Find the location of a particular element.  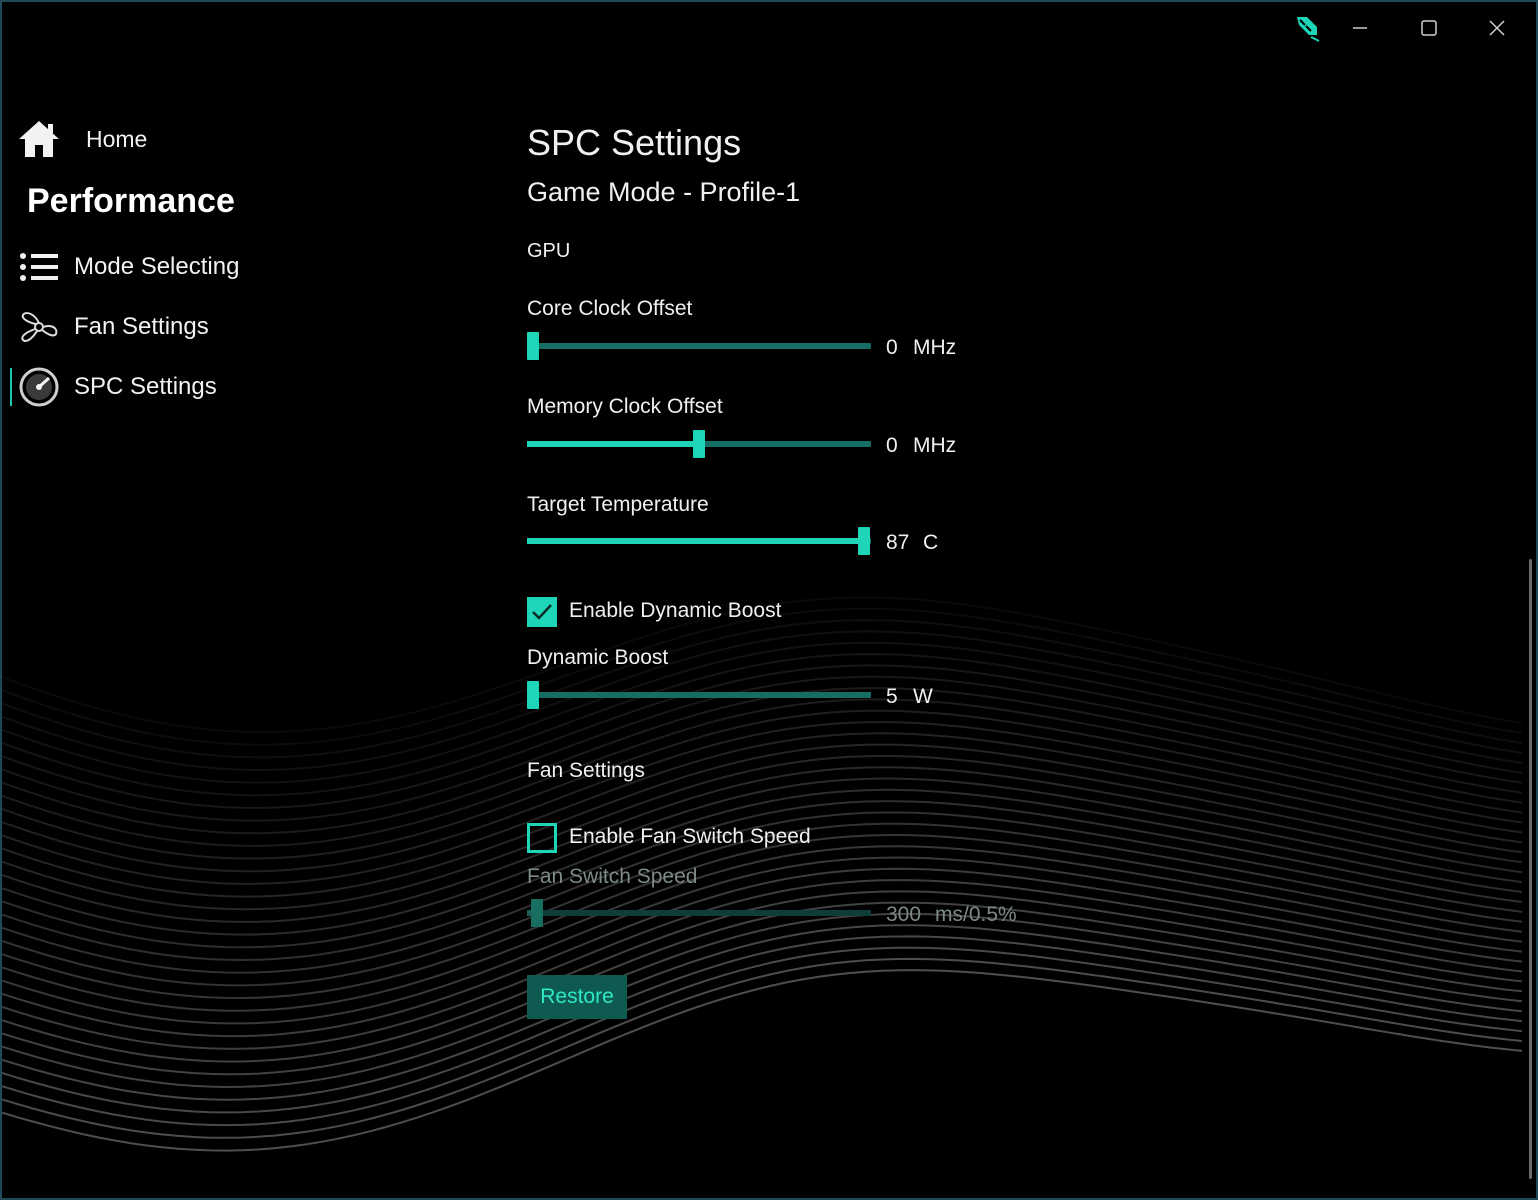

fan-icon is located at coordinates (39, 327).